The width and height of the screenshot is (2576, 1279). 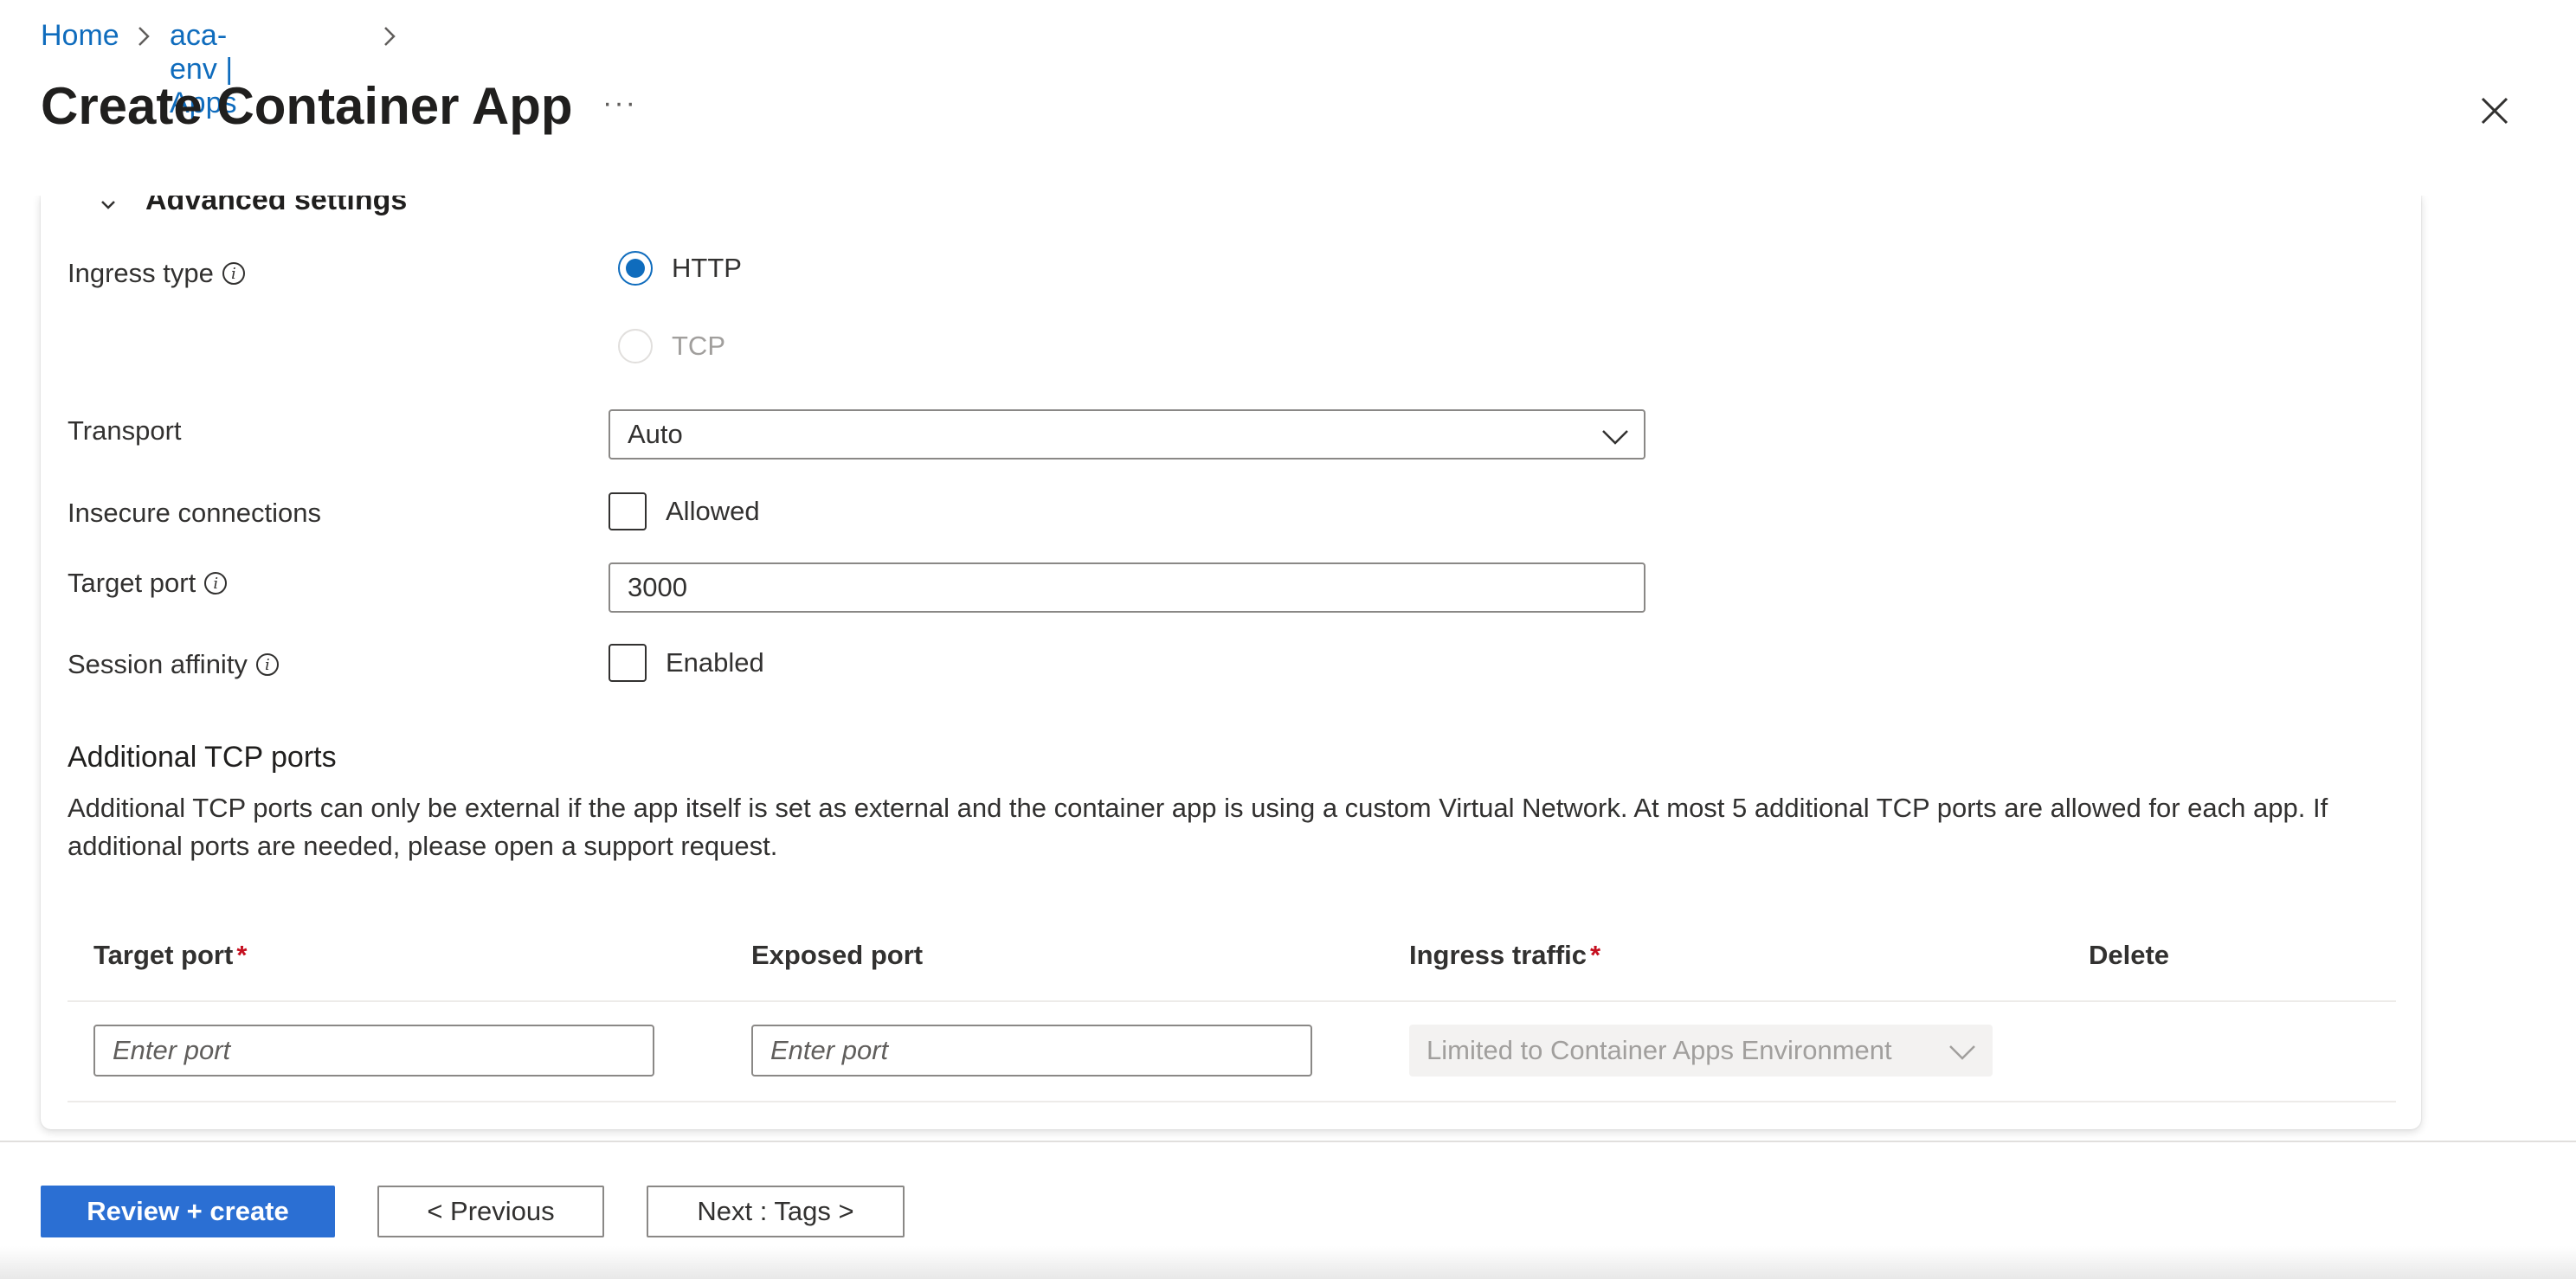 I want to click on ingress-traffic-value: Limited to Container Apps Environment, so click(x=1659, y=1050).